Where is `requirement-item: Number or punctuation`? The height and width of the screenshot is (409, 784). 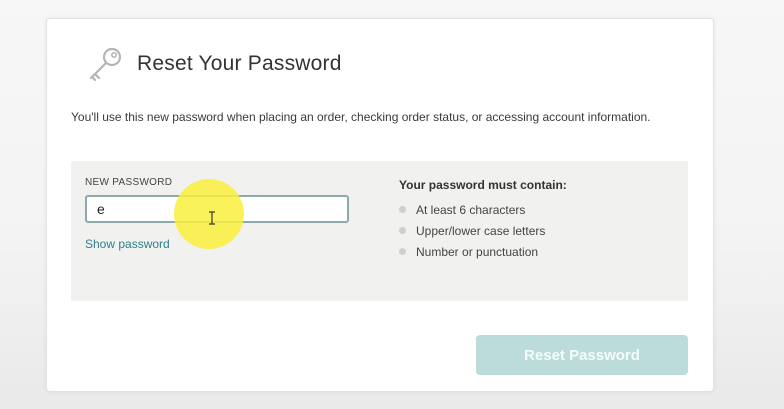 requirement-item: Number or punctuation is located at coordinates (472, 251).